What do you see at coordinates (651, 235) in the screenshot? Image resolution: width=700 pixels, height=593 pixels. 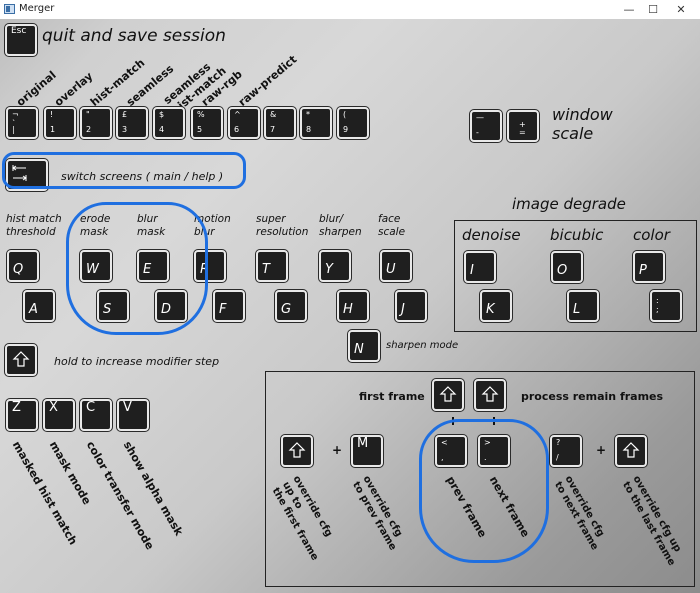 I see `color-label: color` at bounding box center [651, 235].